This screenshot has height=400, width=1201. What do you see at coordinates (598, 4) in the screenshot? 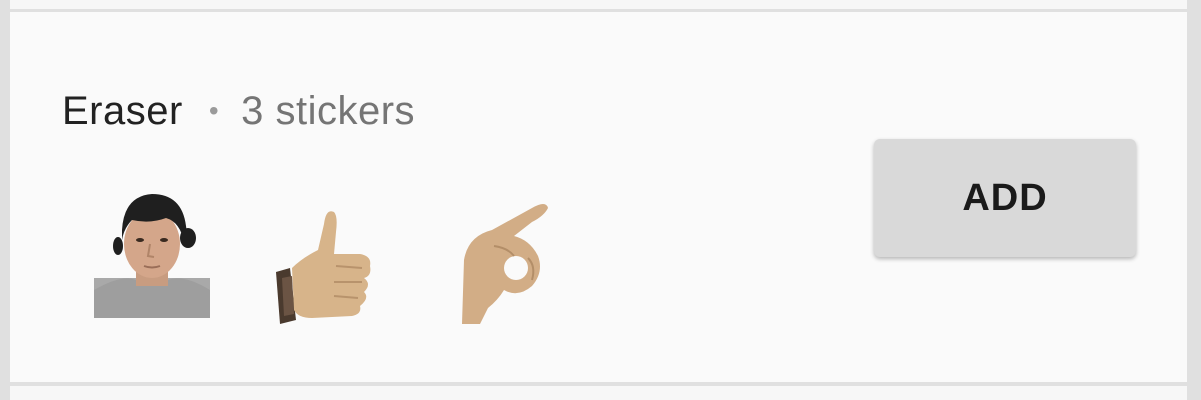
I see `previous-pack-row` at bounding box center [598, 4].